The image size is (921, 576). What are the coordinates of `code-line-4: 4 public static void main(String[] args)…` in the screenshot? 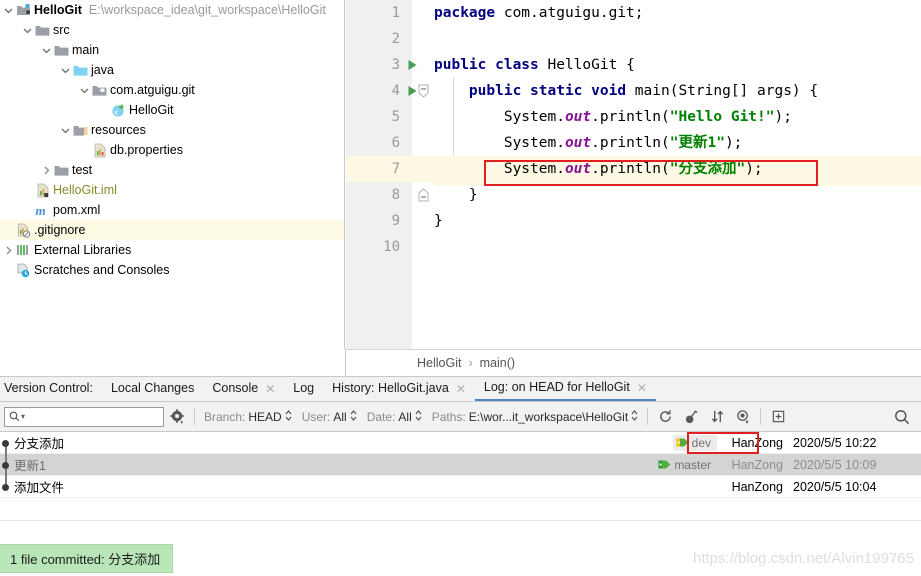 It's located at (633, 91).